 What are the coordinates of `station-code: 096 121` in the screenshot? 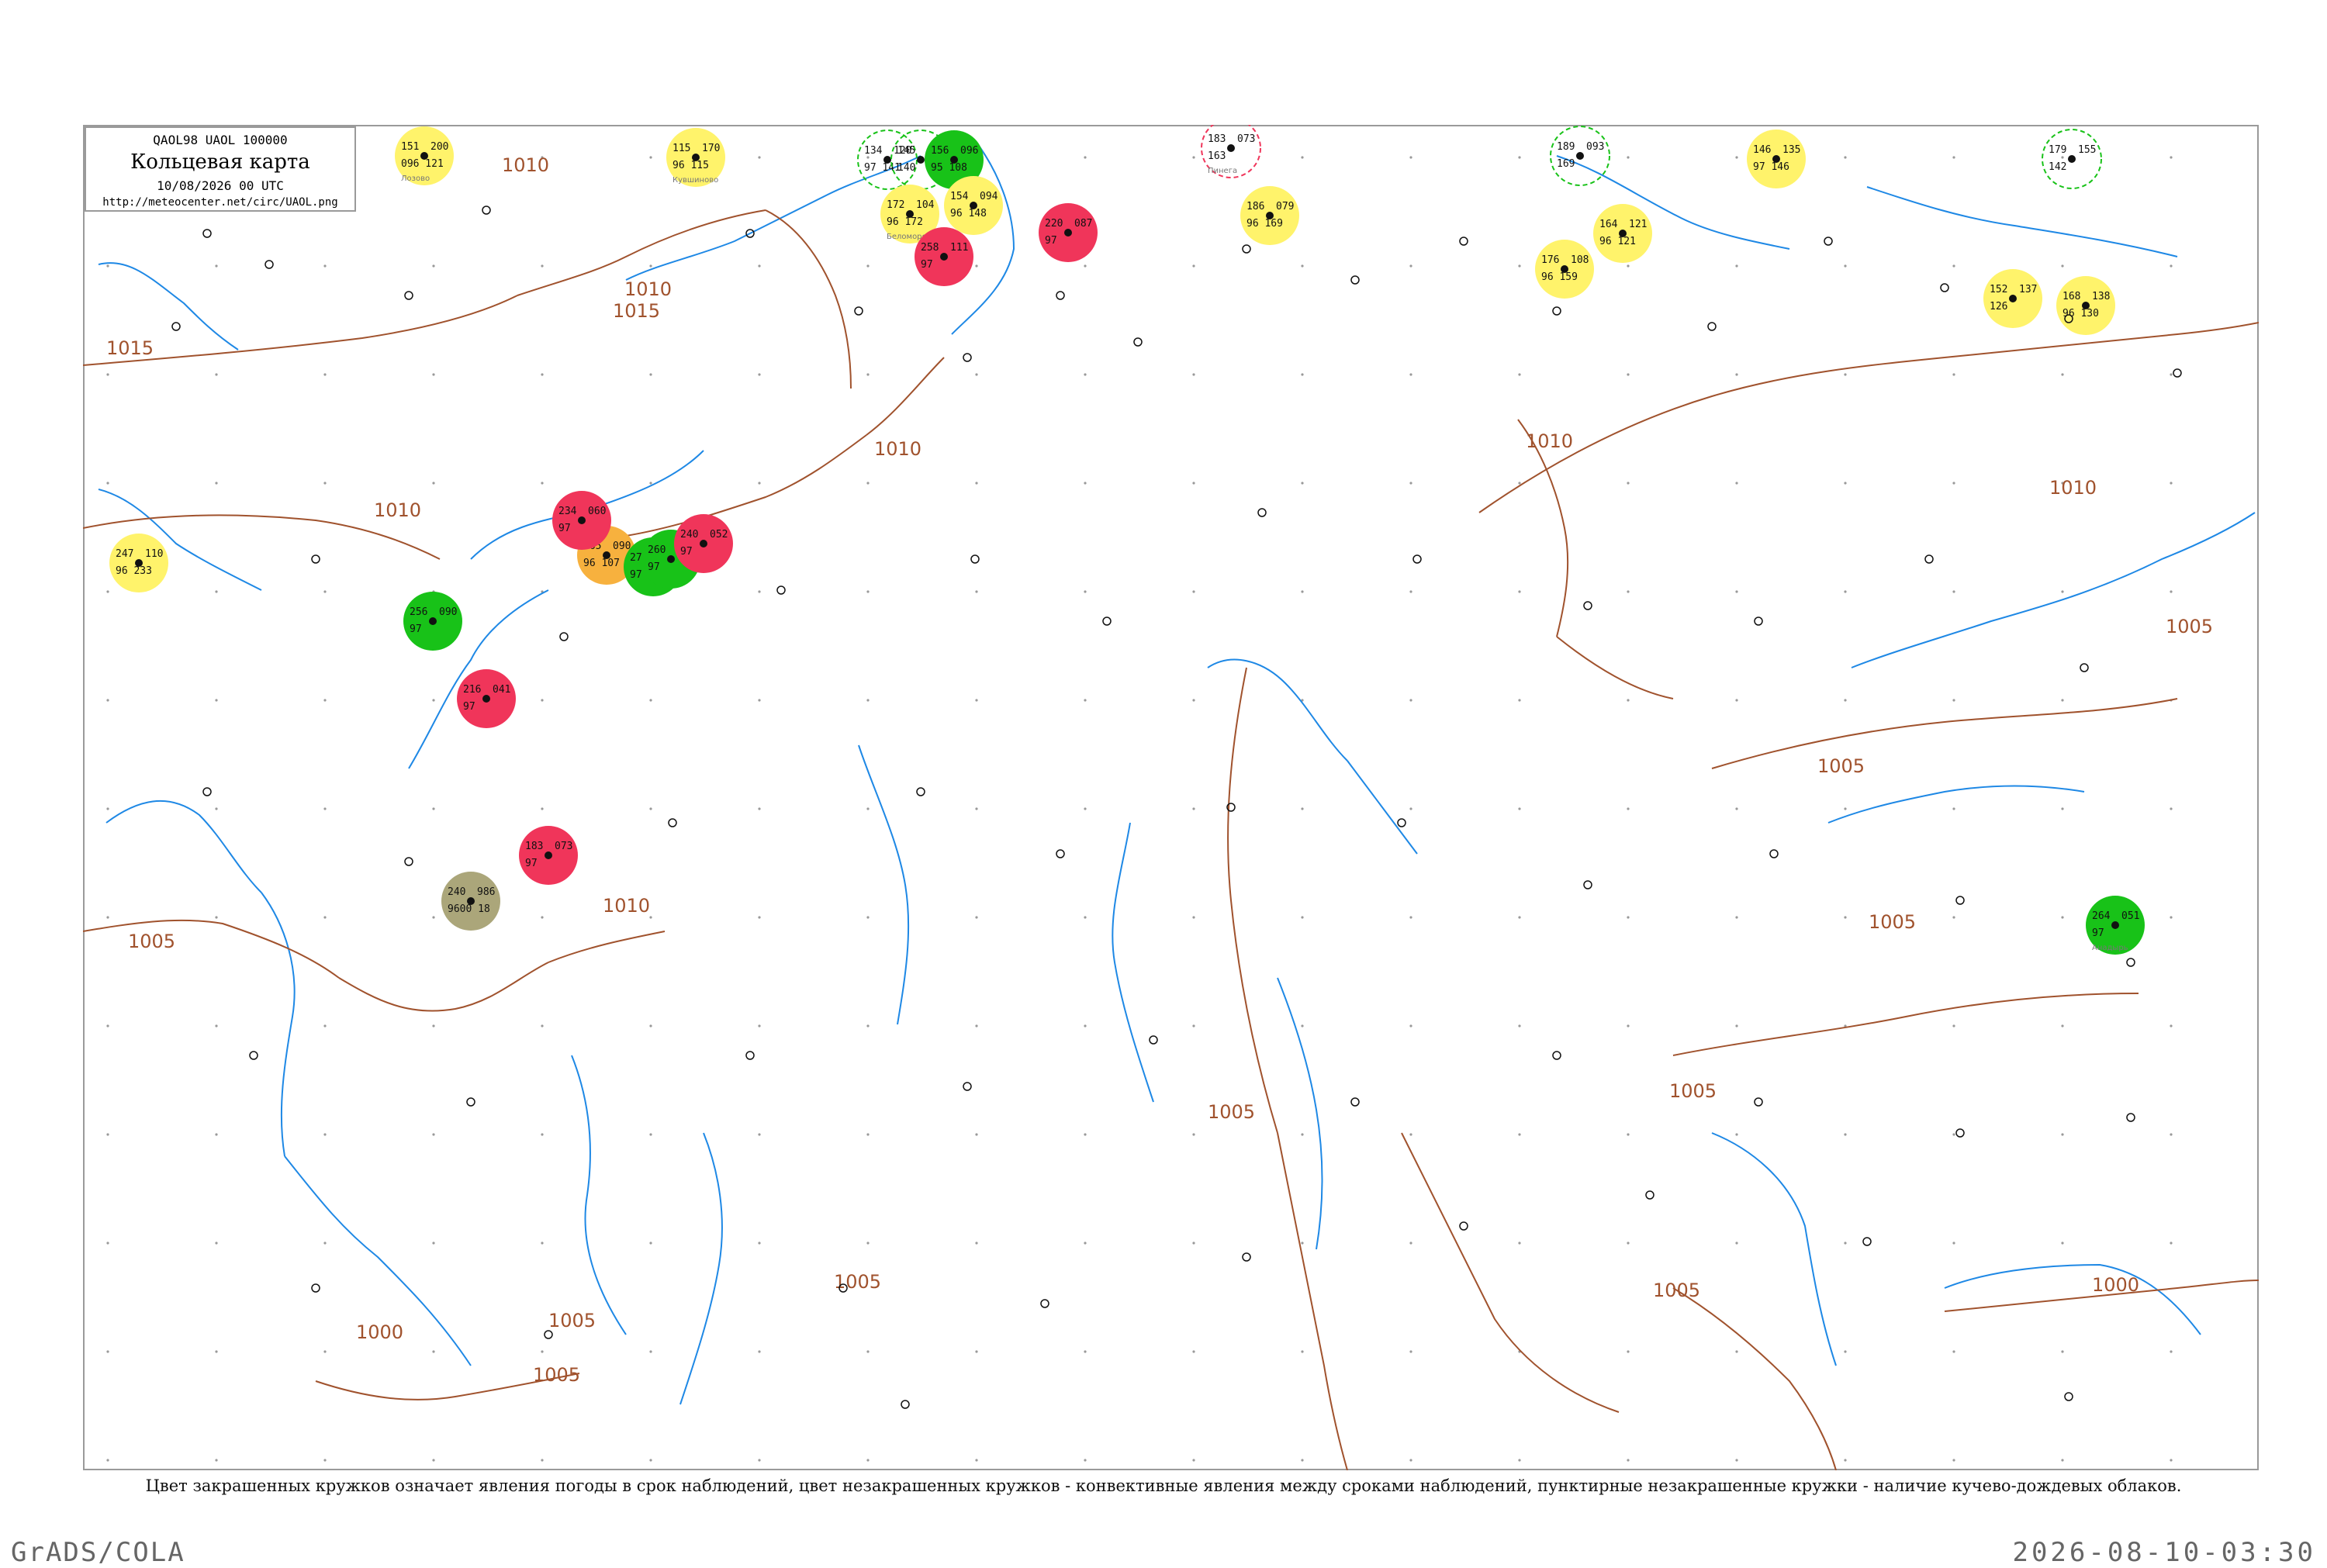 It's located at (422, 164).